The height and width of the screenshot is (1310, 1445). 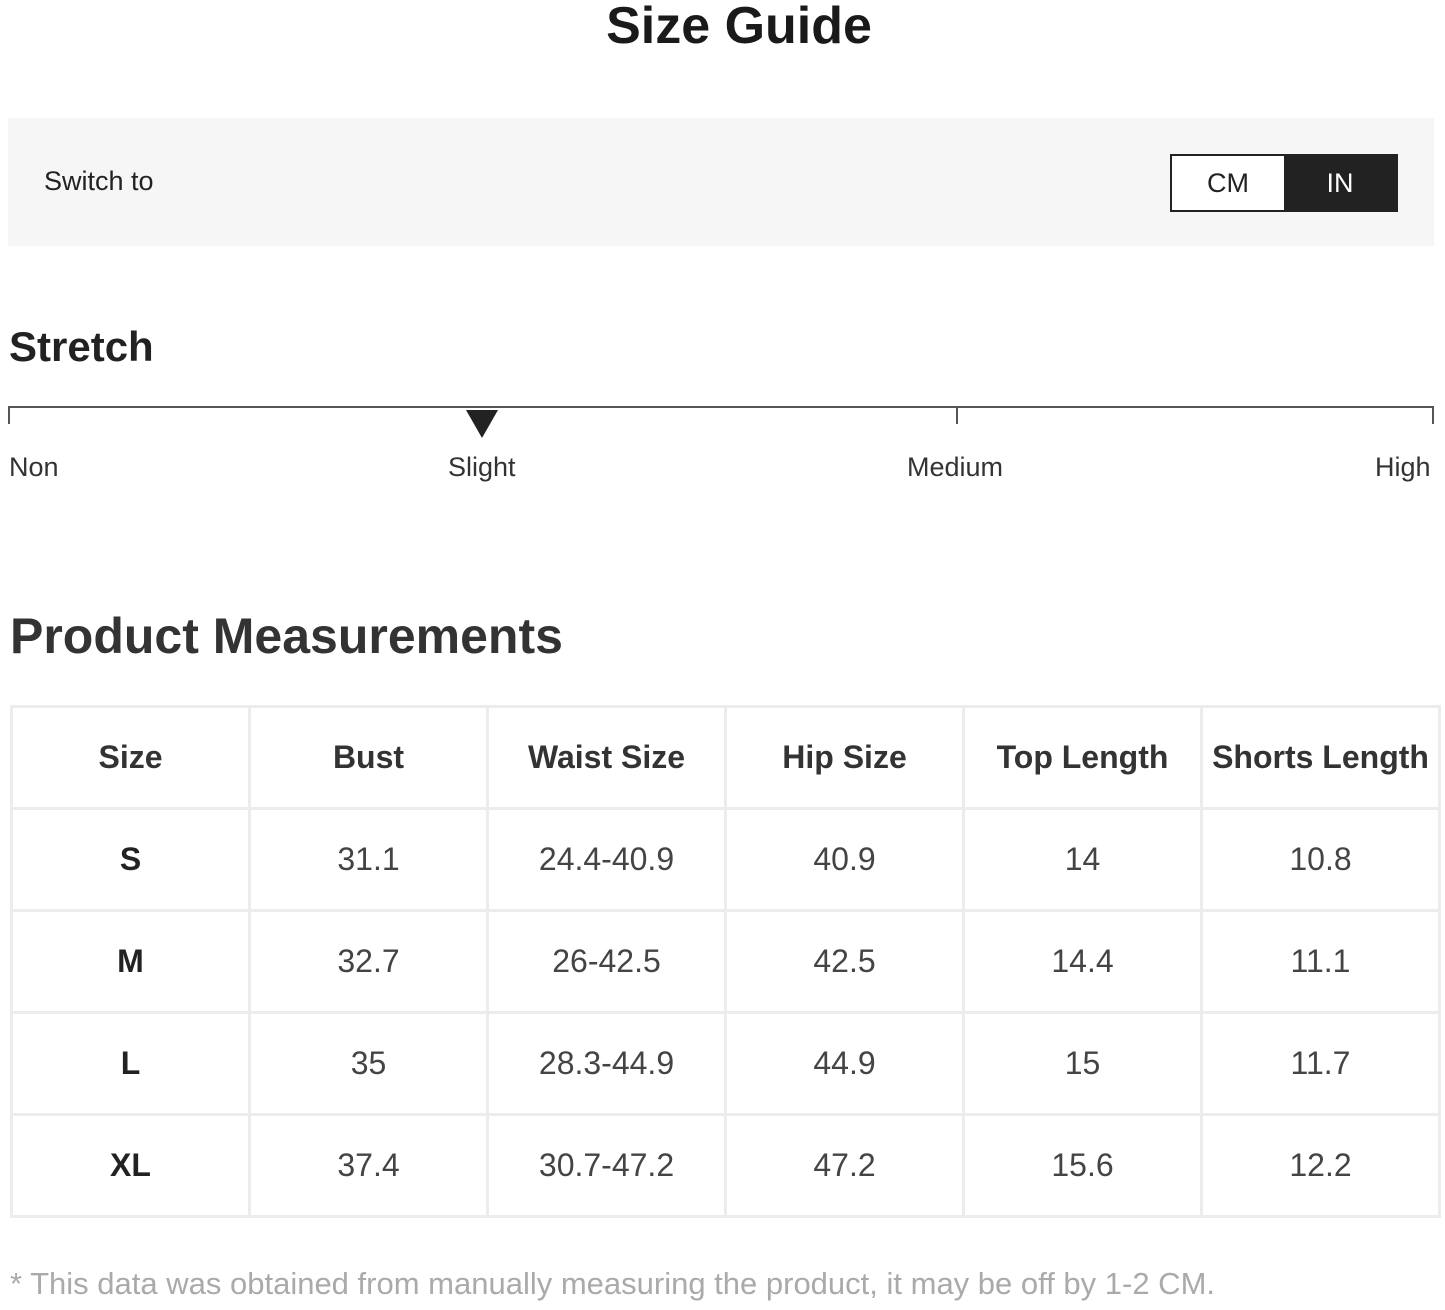 What do you see at coordinates (844, 859) in the screenshot?
I see `hip-size-cell: 40.9` at bounding box center [844, 859].